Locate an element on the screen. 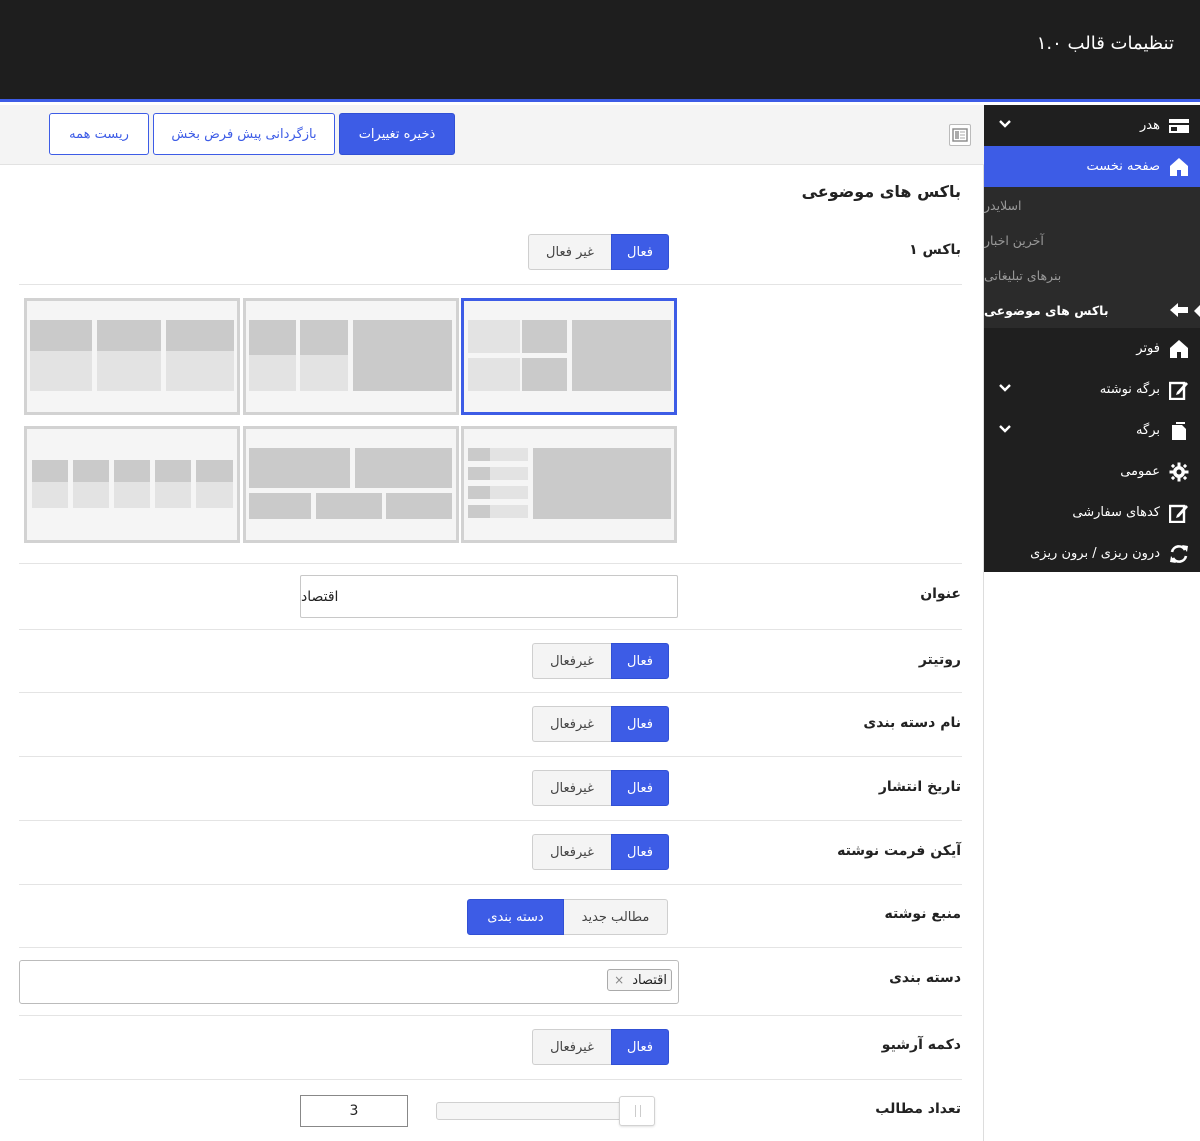 Image resolution: width=1200 pixels, height=1141 pixels. publish-date-off-button: غیرفعال is located at coordinates (571, 788).